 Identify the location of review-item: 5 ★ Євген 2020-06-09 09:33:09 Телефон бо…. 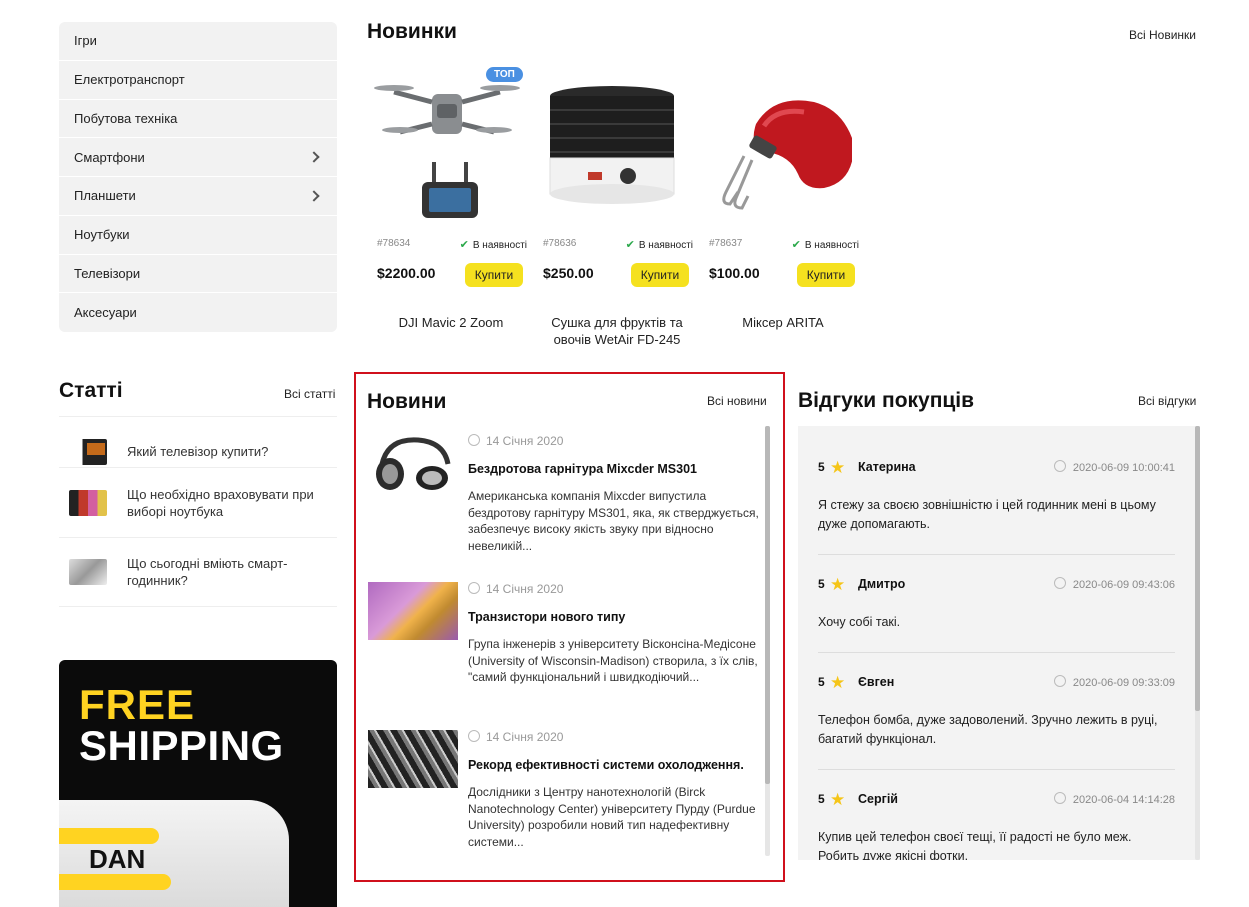
(996, 721).